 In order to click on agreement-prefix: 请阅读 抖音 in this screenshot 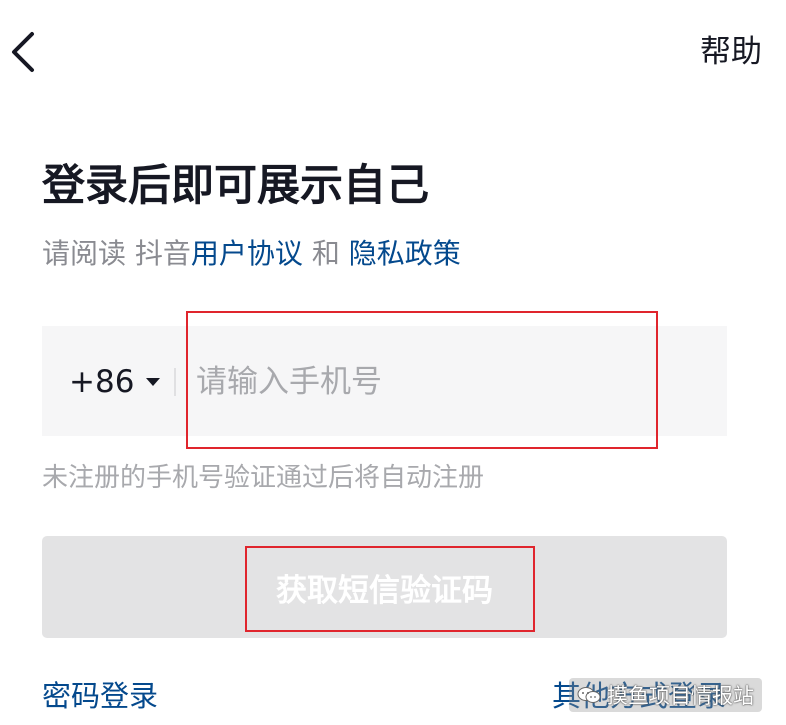, I will do `click(116, 253)`.